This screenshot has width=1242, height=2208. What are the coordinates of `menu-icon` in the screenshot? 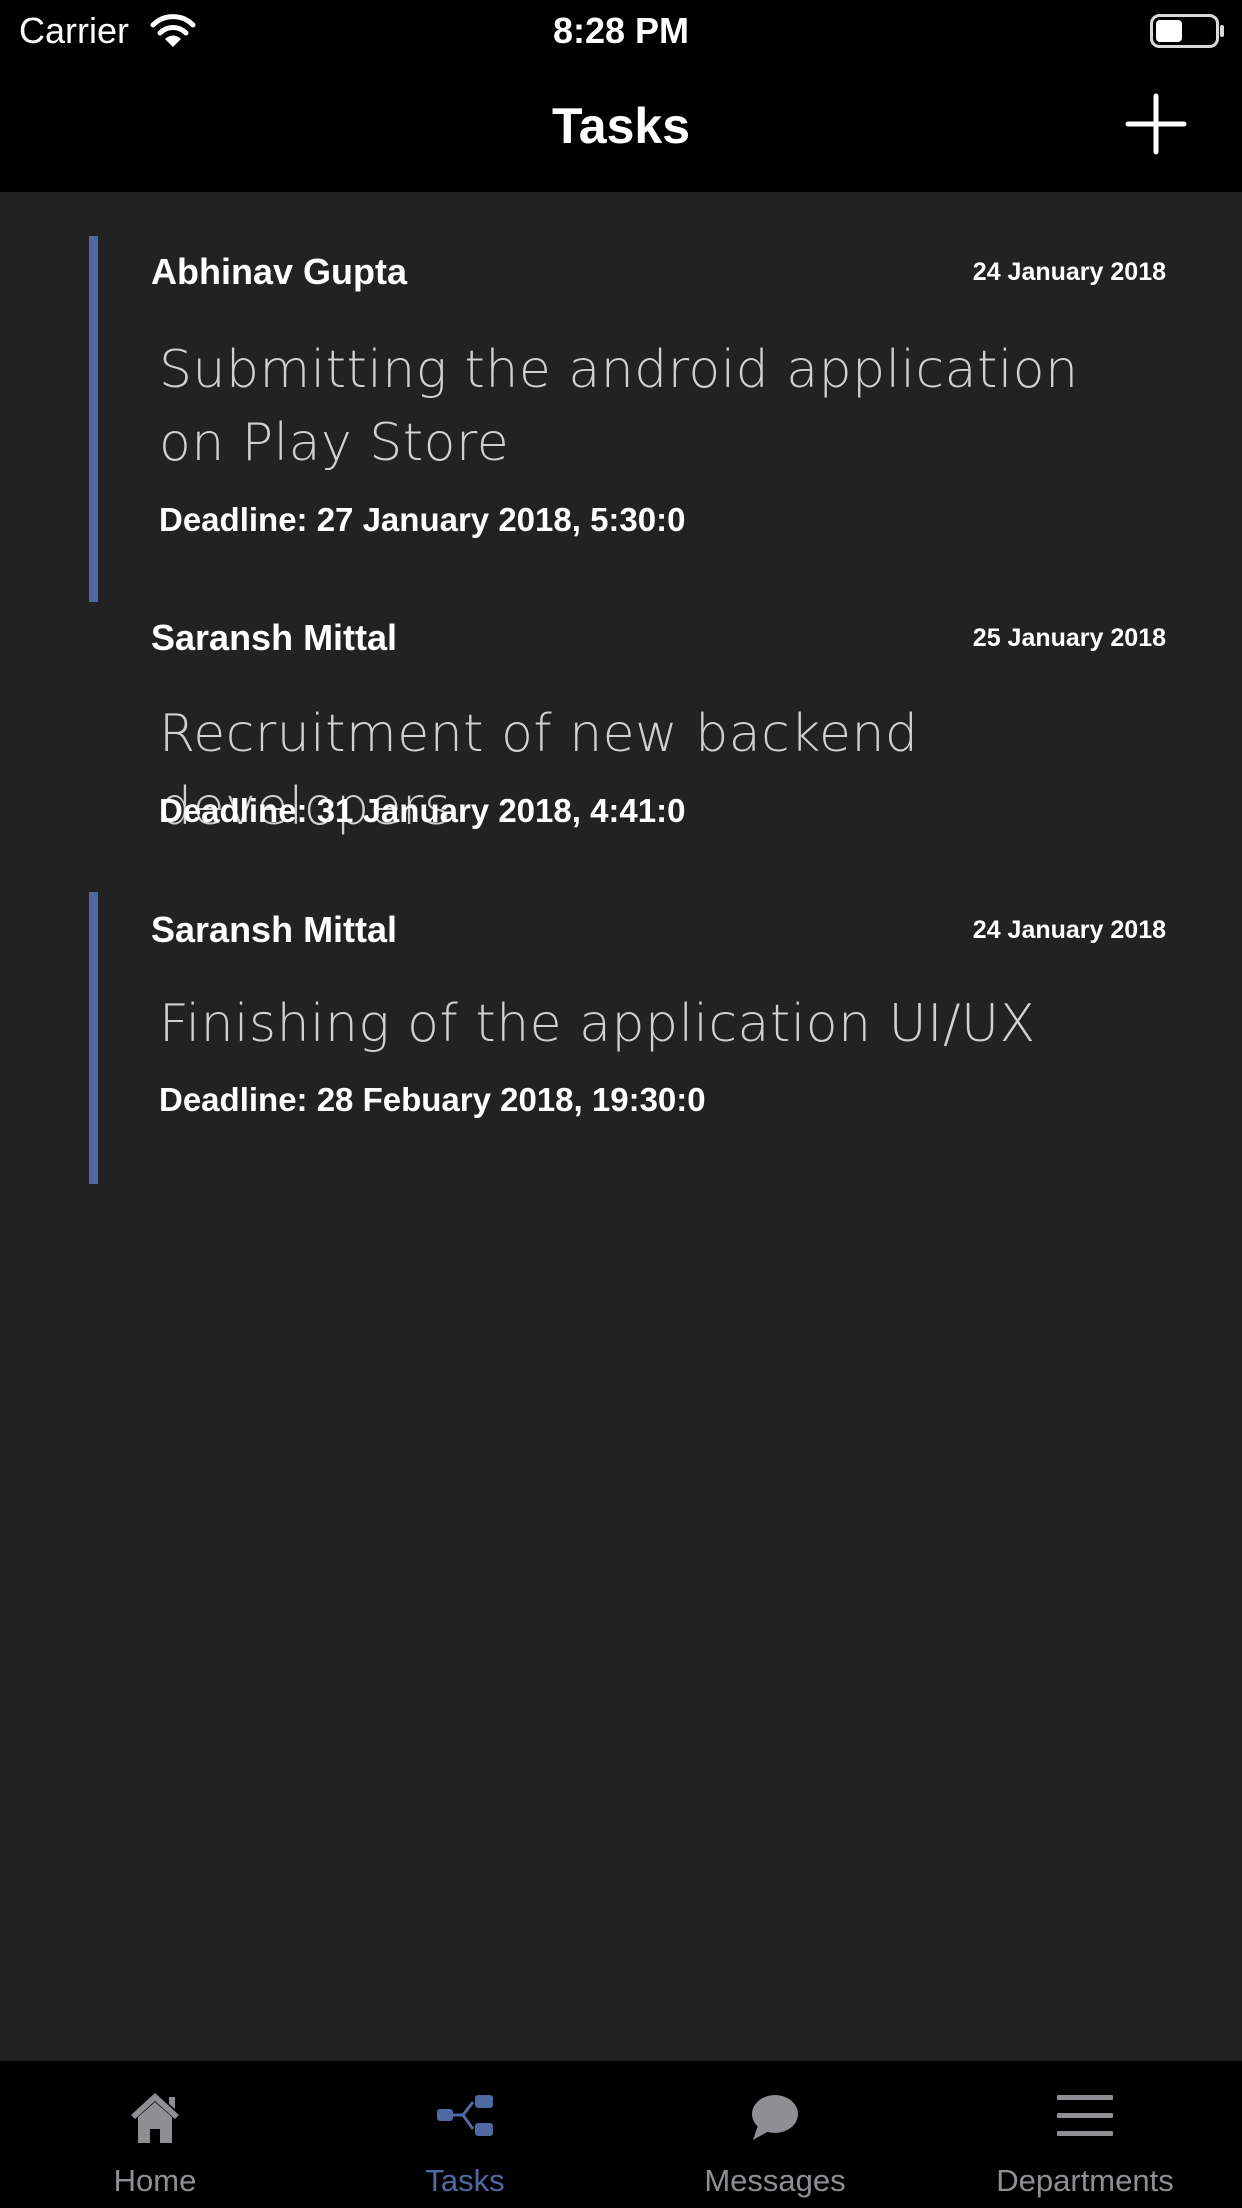 It's located at (1085, 2115).